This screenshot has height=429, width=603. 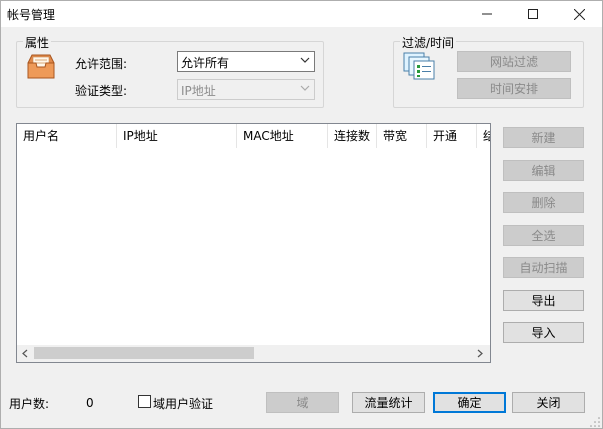 I want to click on domain-auth-label: 域用户验证, so click(x=183, y=403).